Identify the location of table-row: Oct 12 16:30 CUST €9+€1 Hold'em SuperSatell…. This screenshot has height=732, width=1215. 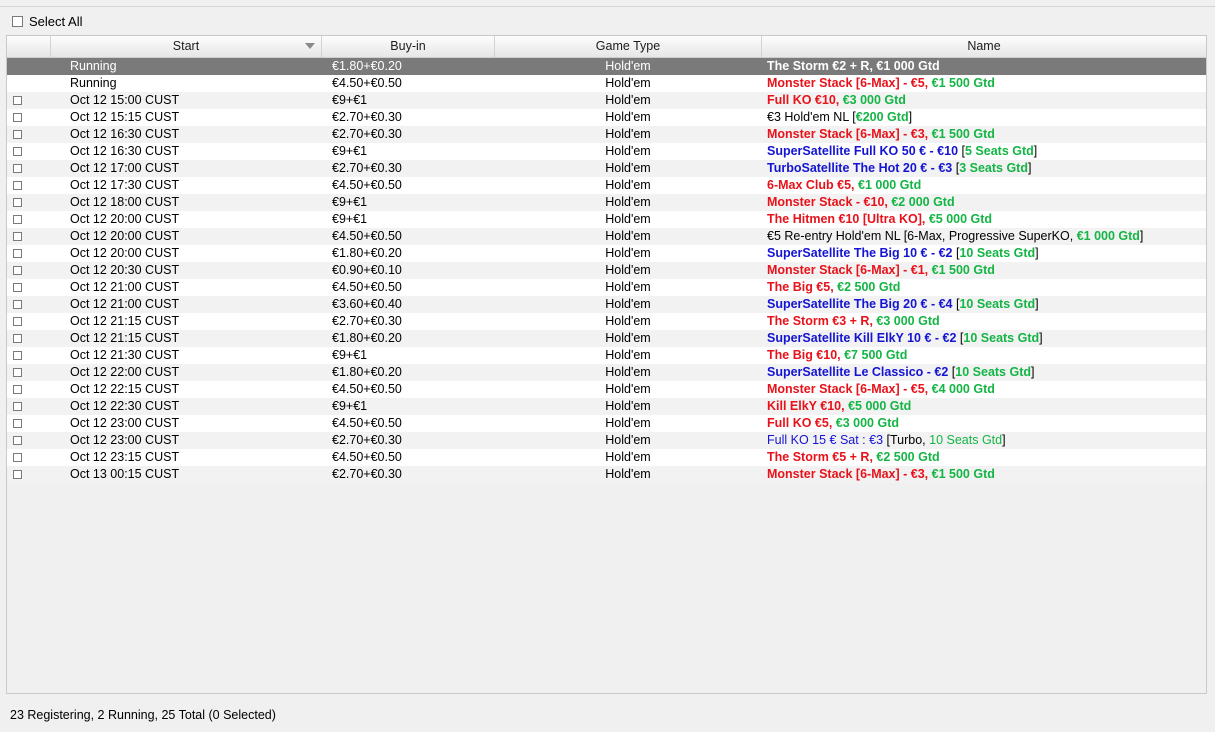
(606, 151).